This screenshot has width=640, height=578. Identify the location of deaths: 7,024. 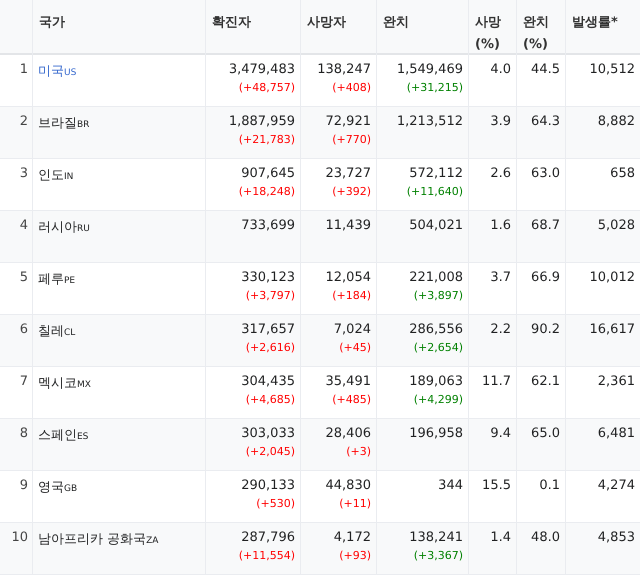
(352, 329).